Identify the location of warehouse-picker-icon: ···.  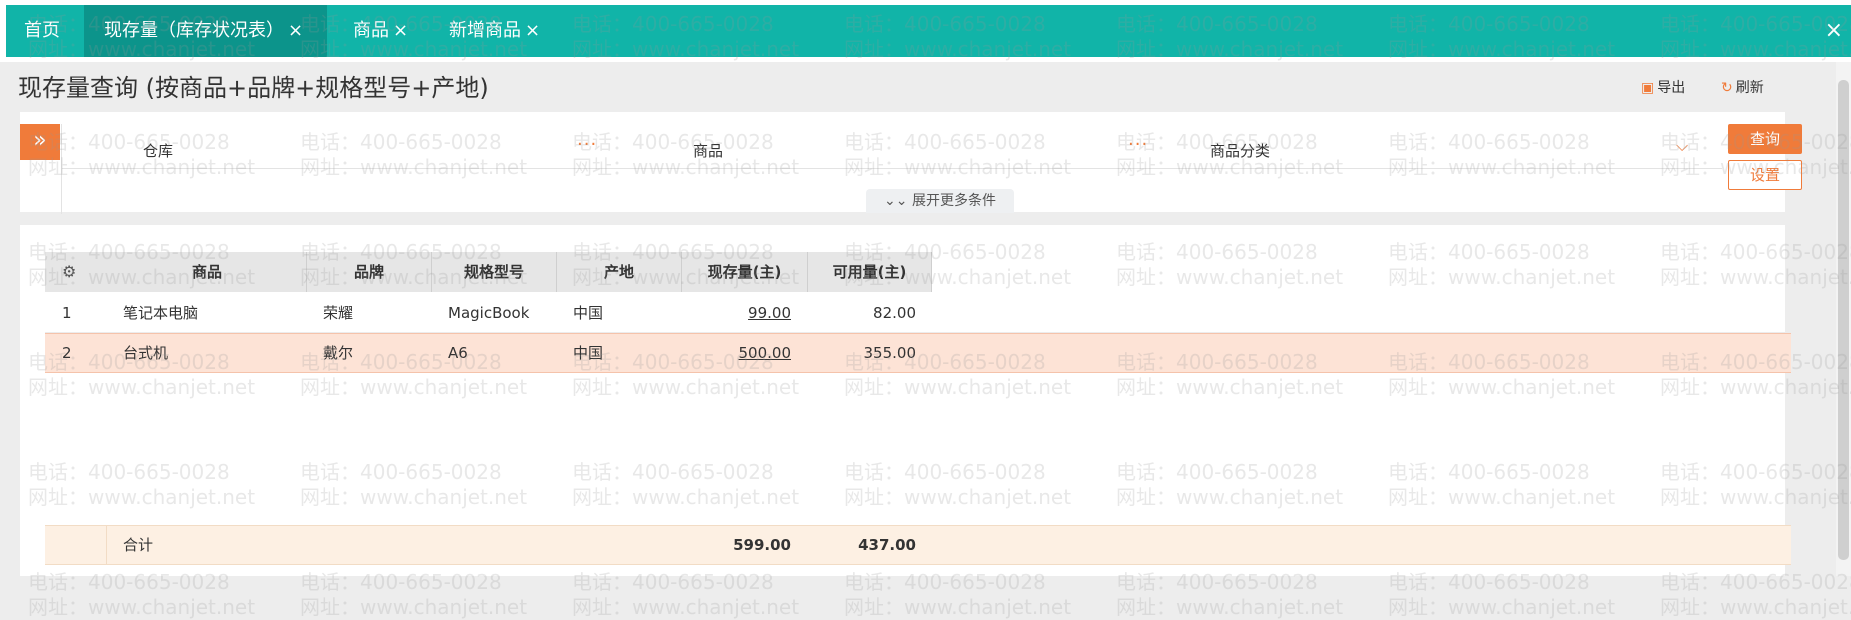
(587, 144).